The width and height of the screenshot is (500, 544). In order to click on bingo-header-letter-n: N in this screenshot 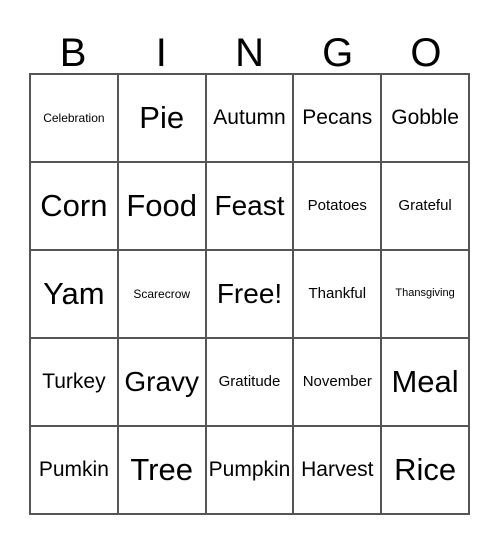, I will do `click(249, 53)`.